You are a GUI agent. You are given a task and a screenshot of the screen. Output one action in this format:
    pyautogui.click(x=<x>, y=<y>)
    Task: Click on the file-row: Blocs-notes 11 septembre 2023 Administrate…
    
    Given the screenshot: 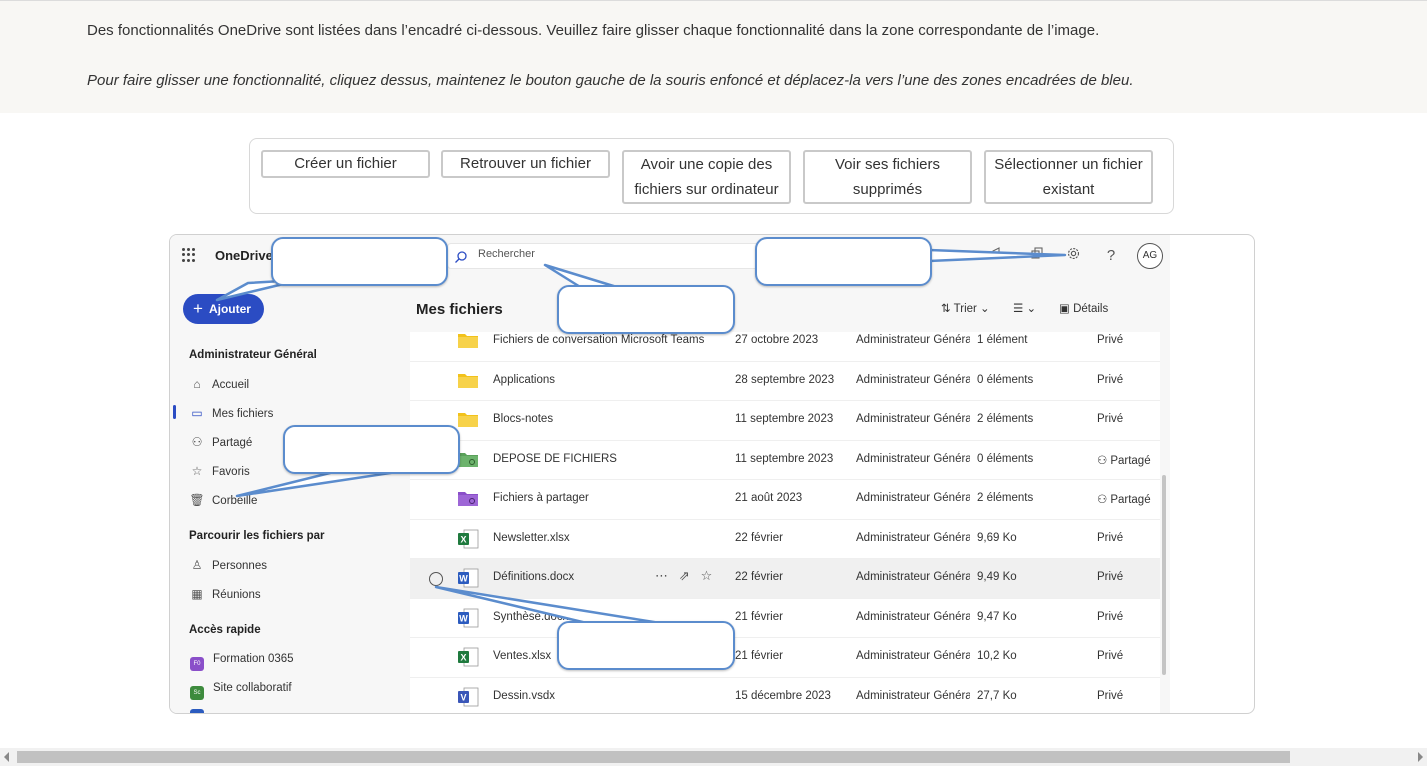 What is the action you would take?
    pyautogui.click(x=785, y=421)
    